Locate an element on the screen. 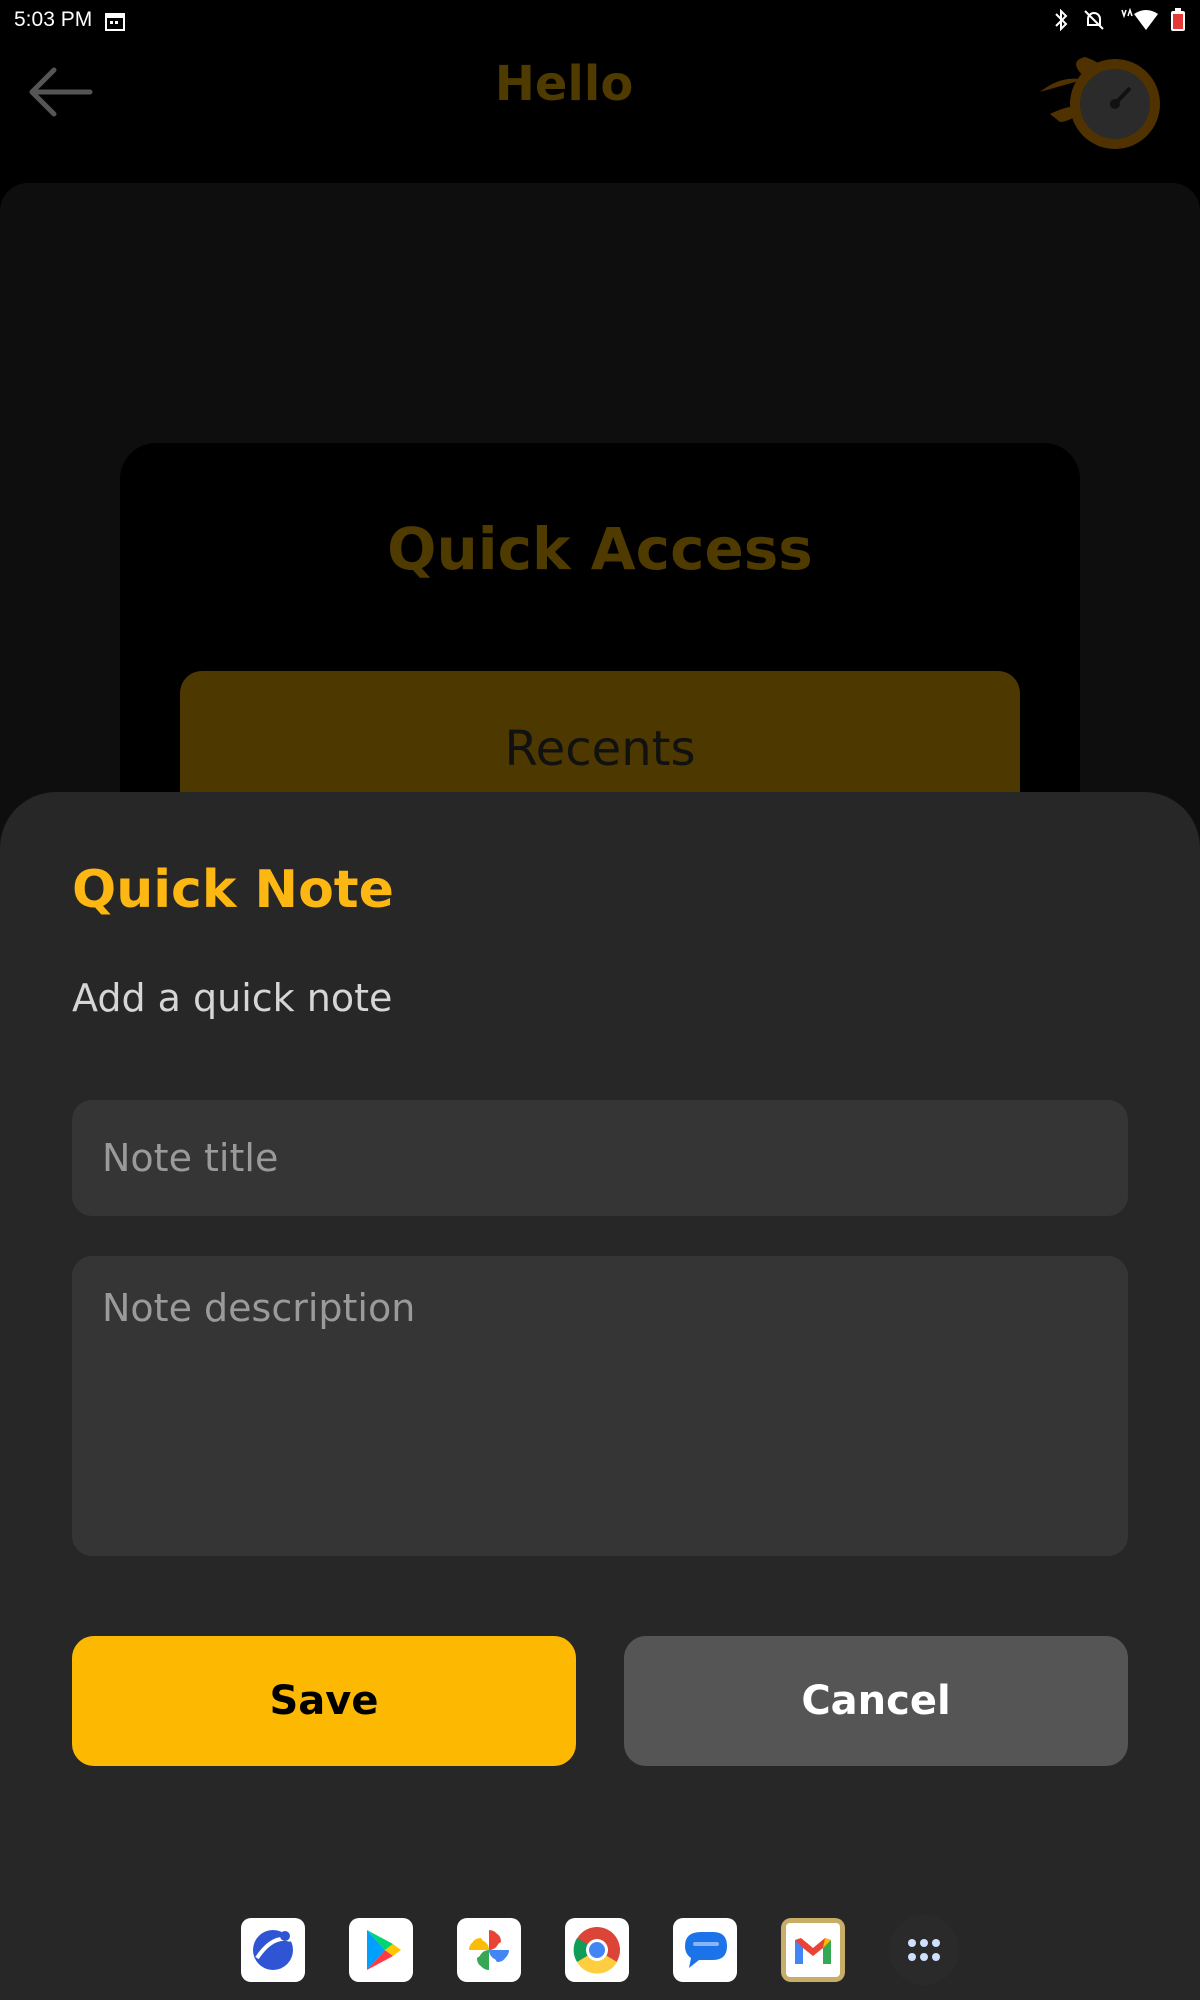  save-button: Save is located at coordinates (324, 1701).